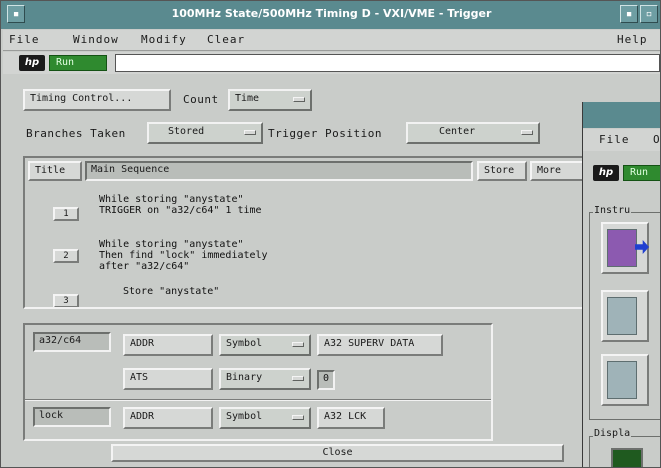 This screenshot has width=661, height=468. I want to click on minimize-icon: ▪, so click(629, 13).